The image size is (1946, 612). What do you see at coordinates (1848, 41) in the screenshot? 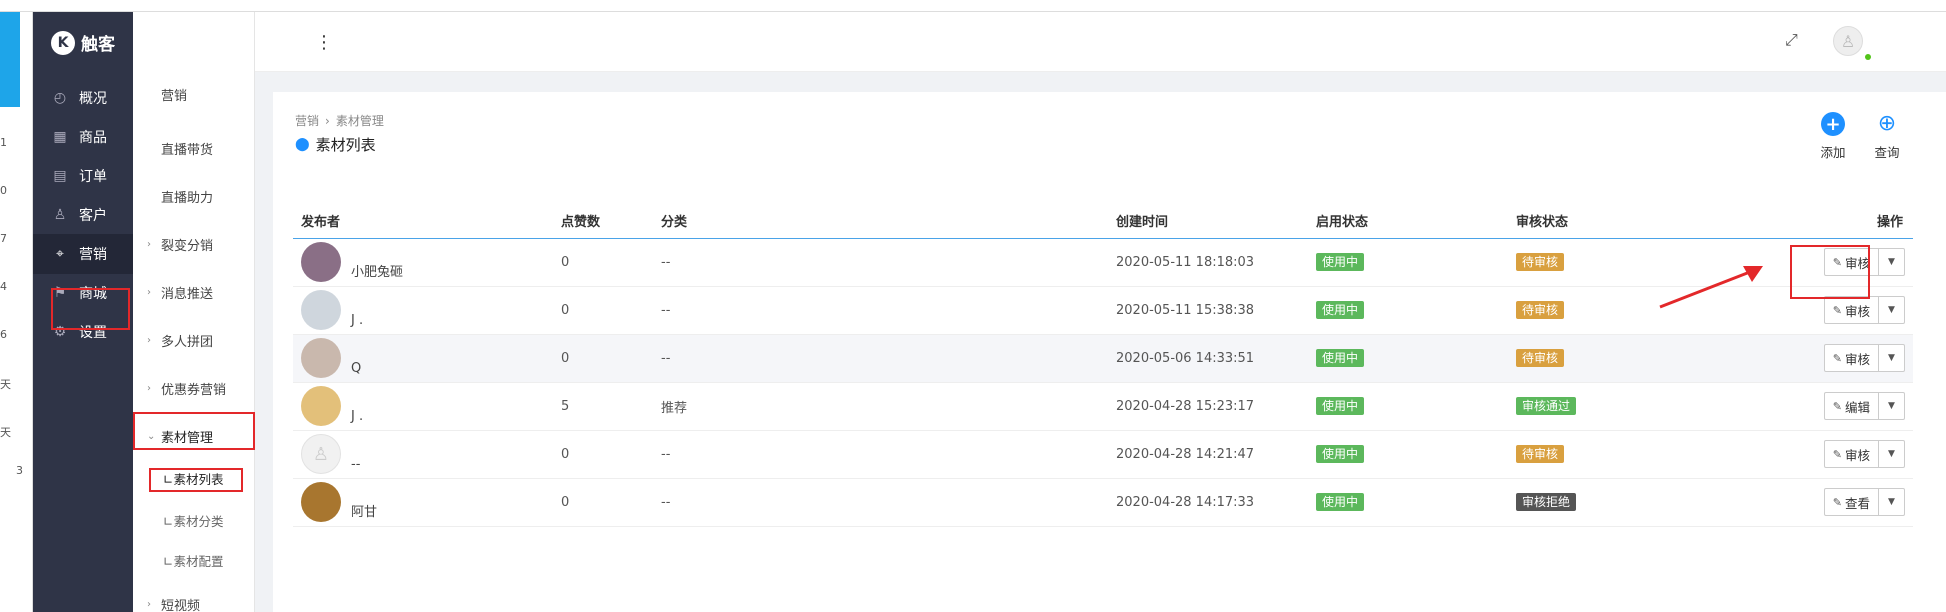
I see `user-avatar: ♙` at bounding box center [1848, 41].